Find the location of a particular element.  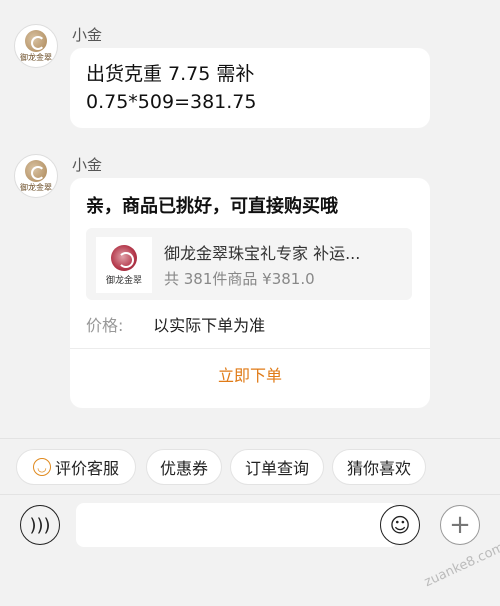

chip-label: 优惠券 is located at coordinates (183, 468).